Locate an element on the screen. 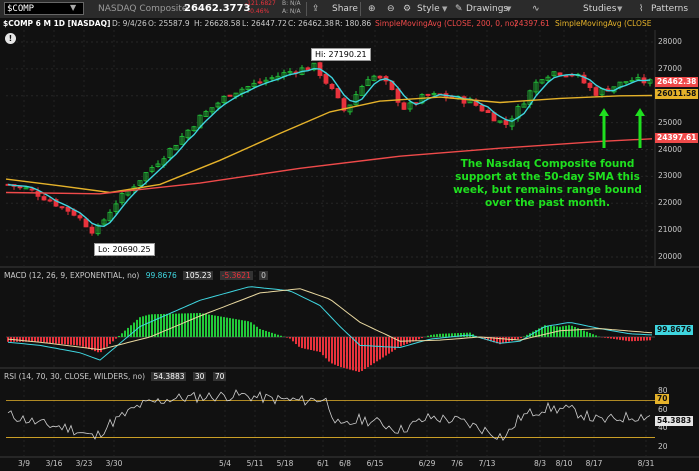 Image resolution: width=699 pixels, height=471 pixels. rsi-tag: 54.3883 is located at coordinates (674, 421).